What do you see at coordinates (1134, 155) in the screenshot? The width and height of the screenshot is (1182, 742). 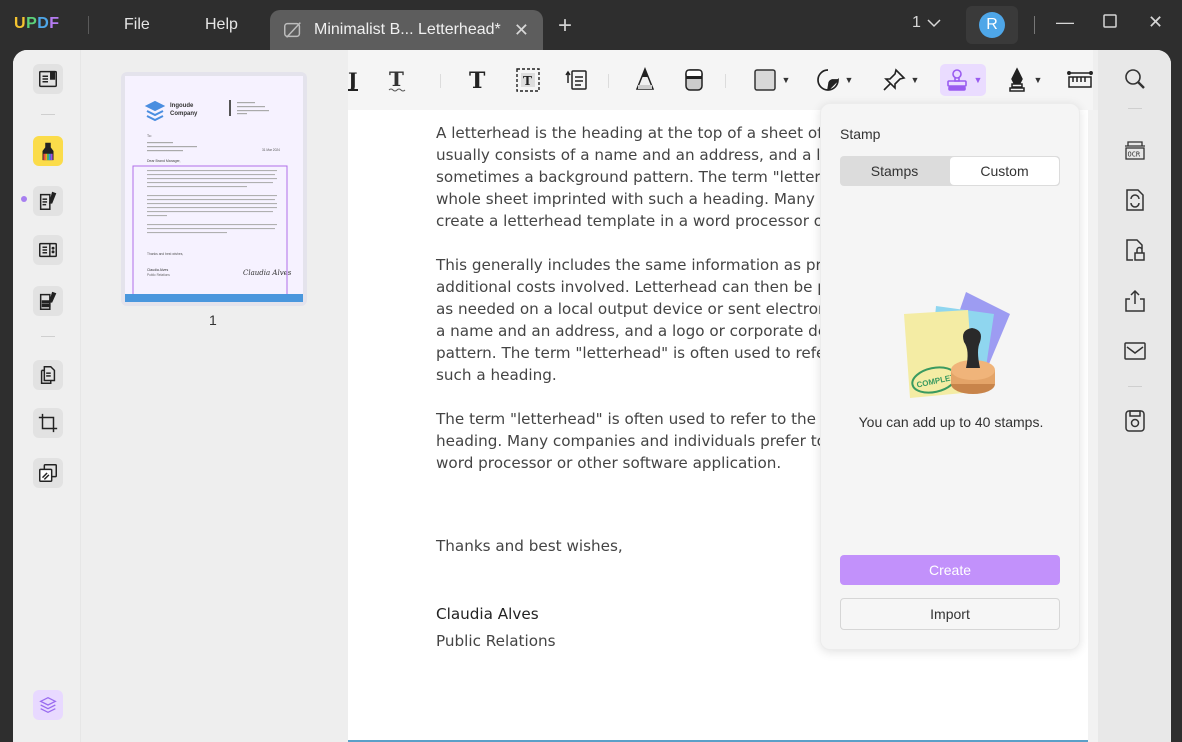 I see `svg-text: OCR` at bounding box center [1134, 155].